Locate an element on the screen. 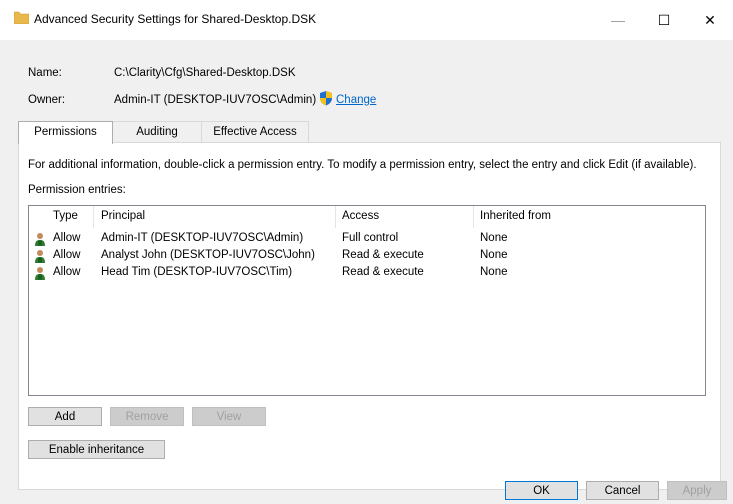  owner-label: Owner: is located at coordinates (47, 100).